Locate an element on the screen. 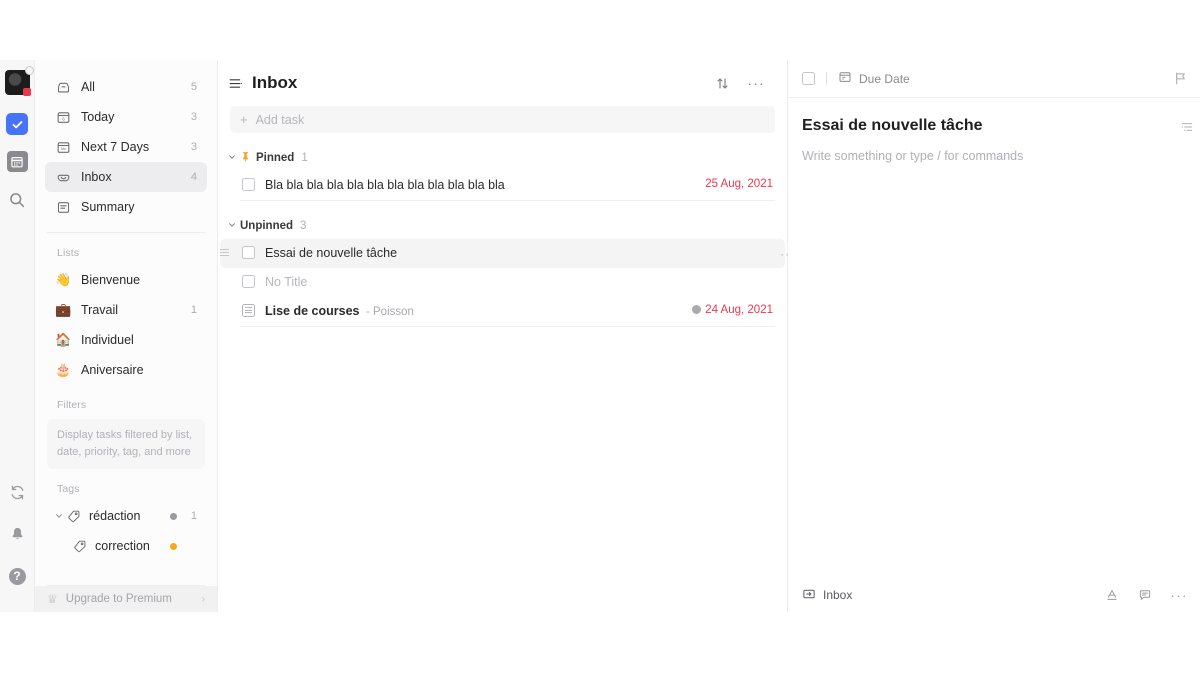 The image size is (1200, 675). sidebar-tag-label: rédaction is located at coordinates (115, 516).